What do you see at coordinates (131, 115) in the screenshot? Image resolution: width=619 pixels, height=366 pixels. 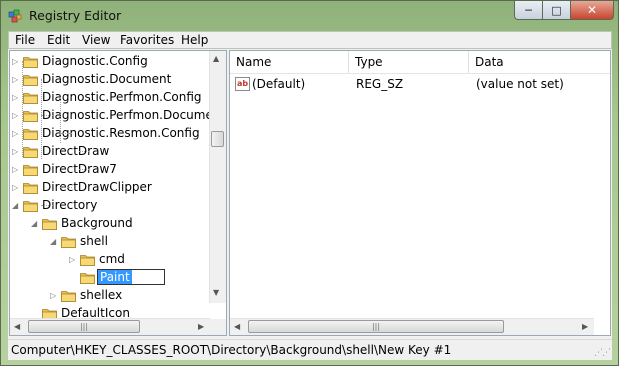 I see `tree-item-label: Diagnostic.Perfmon.Documen` at bounding box center [131, 115].